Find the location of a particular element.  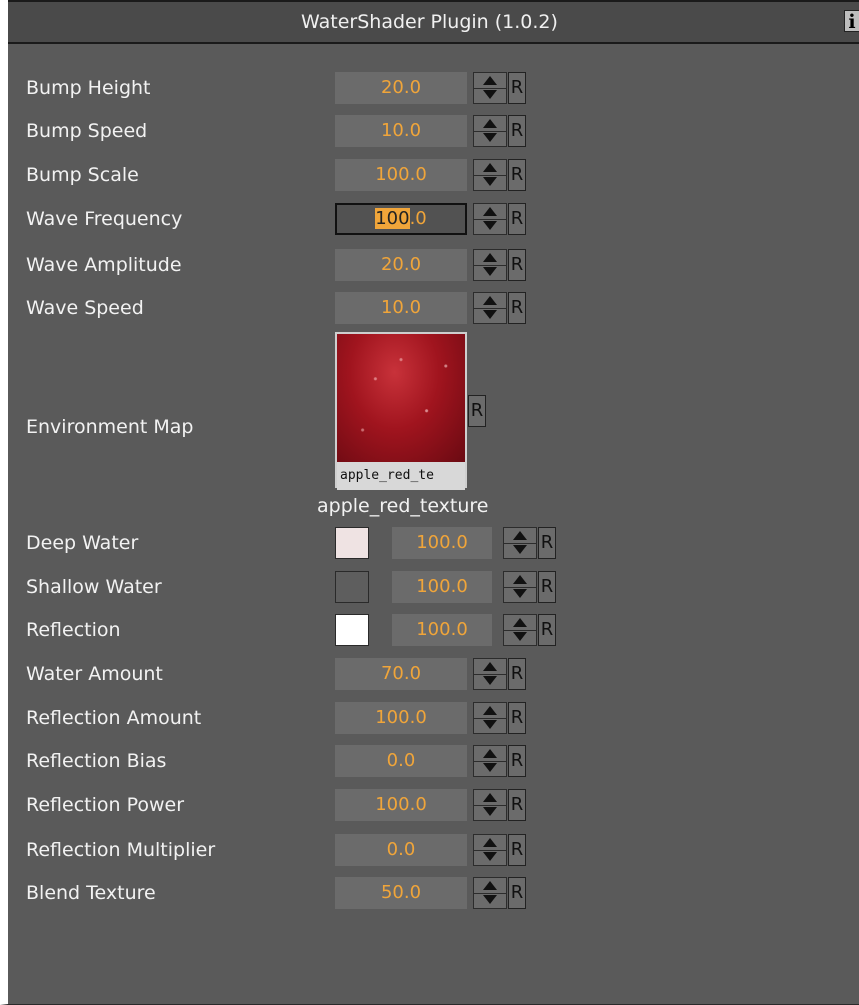

reflection-multiplier-reset-button: R is located at coordinates (517, 850).